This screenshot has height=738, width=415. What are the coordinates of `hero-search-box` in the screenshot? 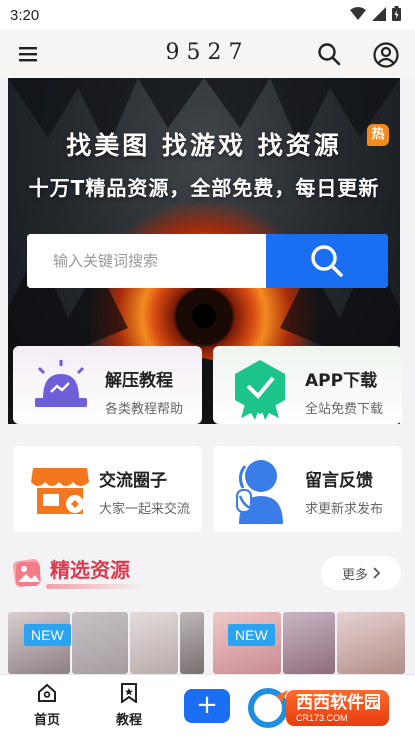 It's located at (207, 261).